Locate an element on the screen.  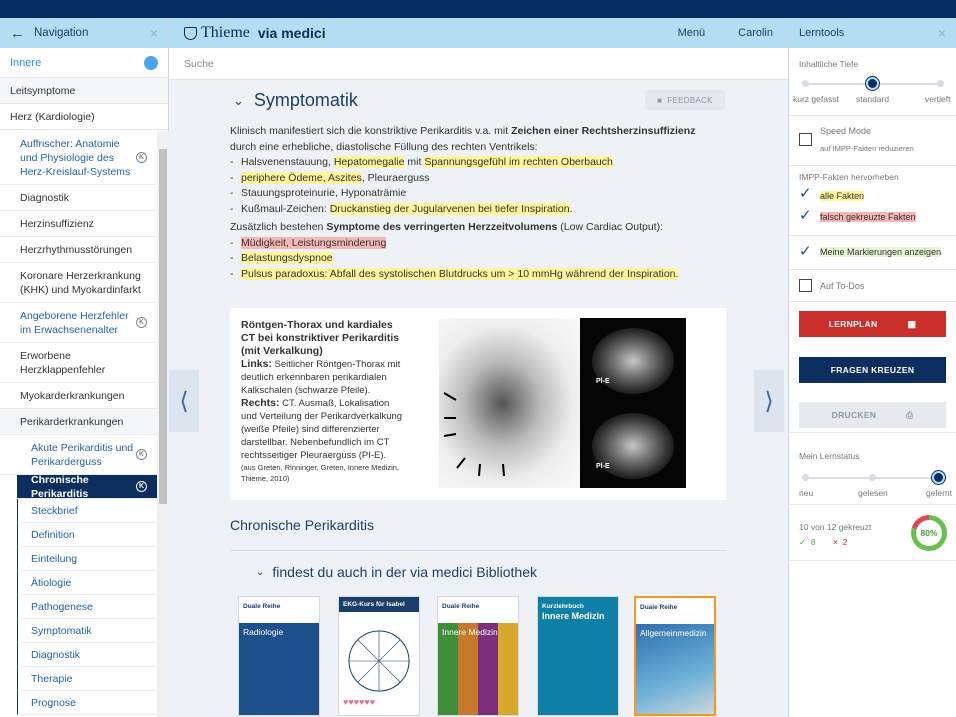
nav-item-herzinsuffizienz: Herzinsuffizienz is located at coordinates (78, 224).